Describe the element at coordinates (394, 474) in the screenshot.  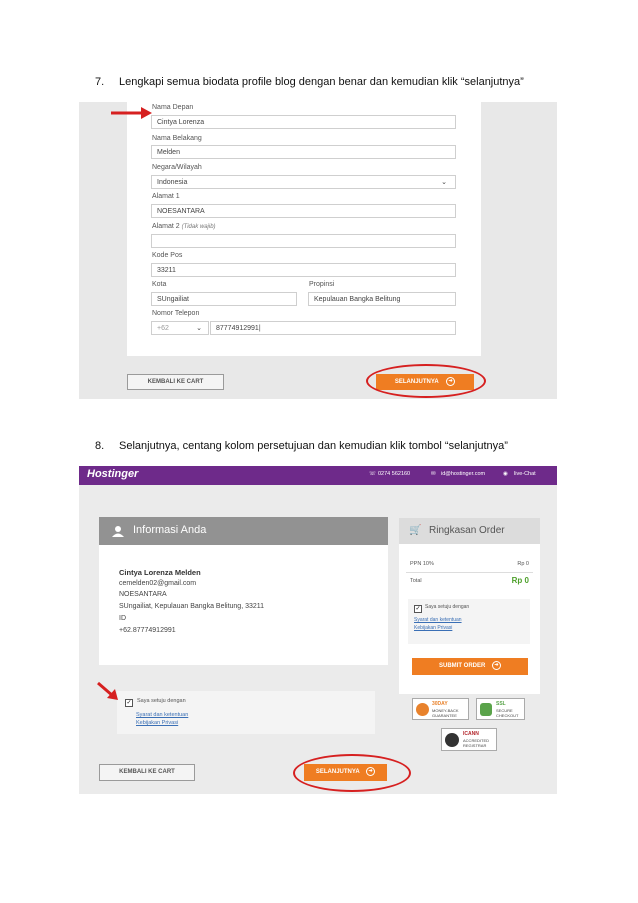
I see `top-phone: 0274 562160` at that location.